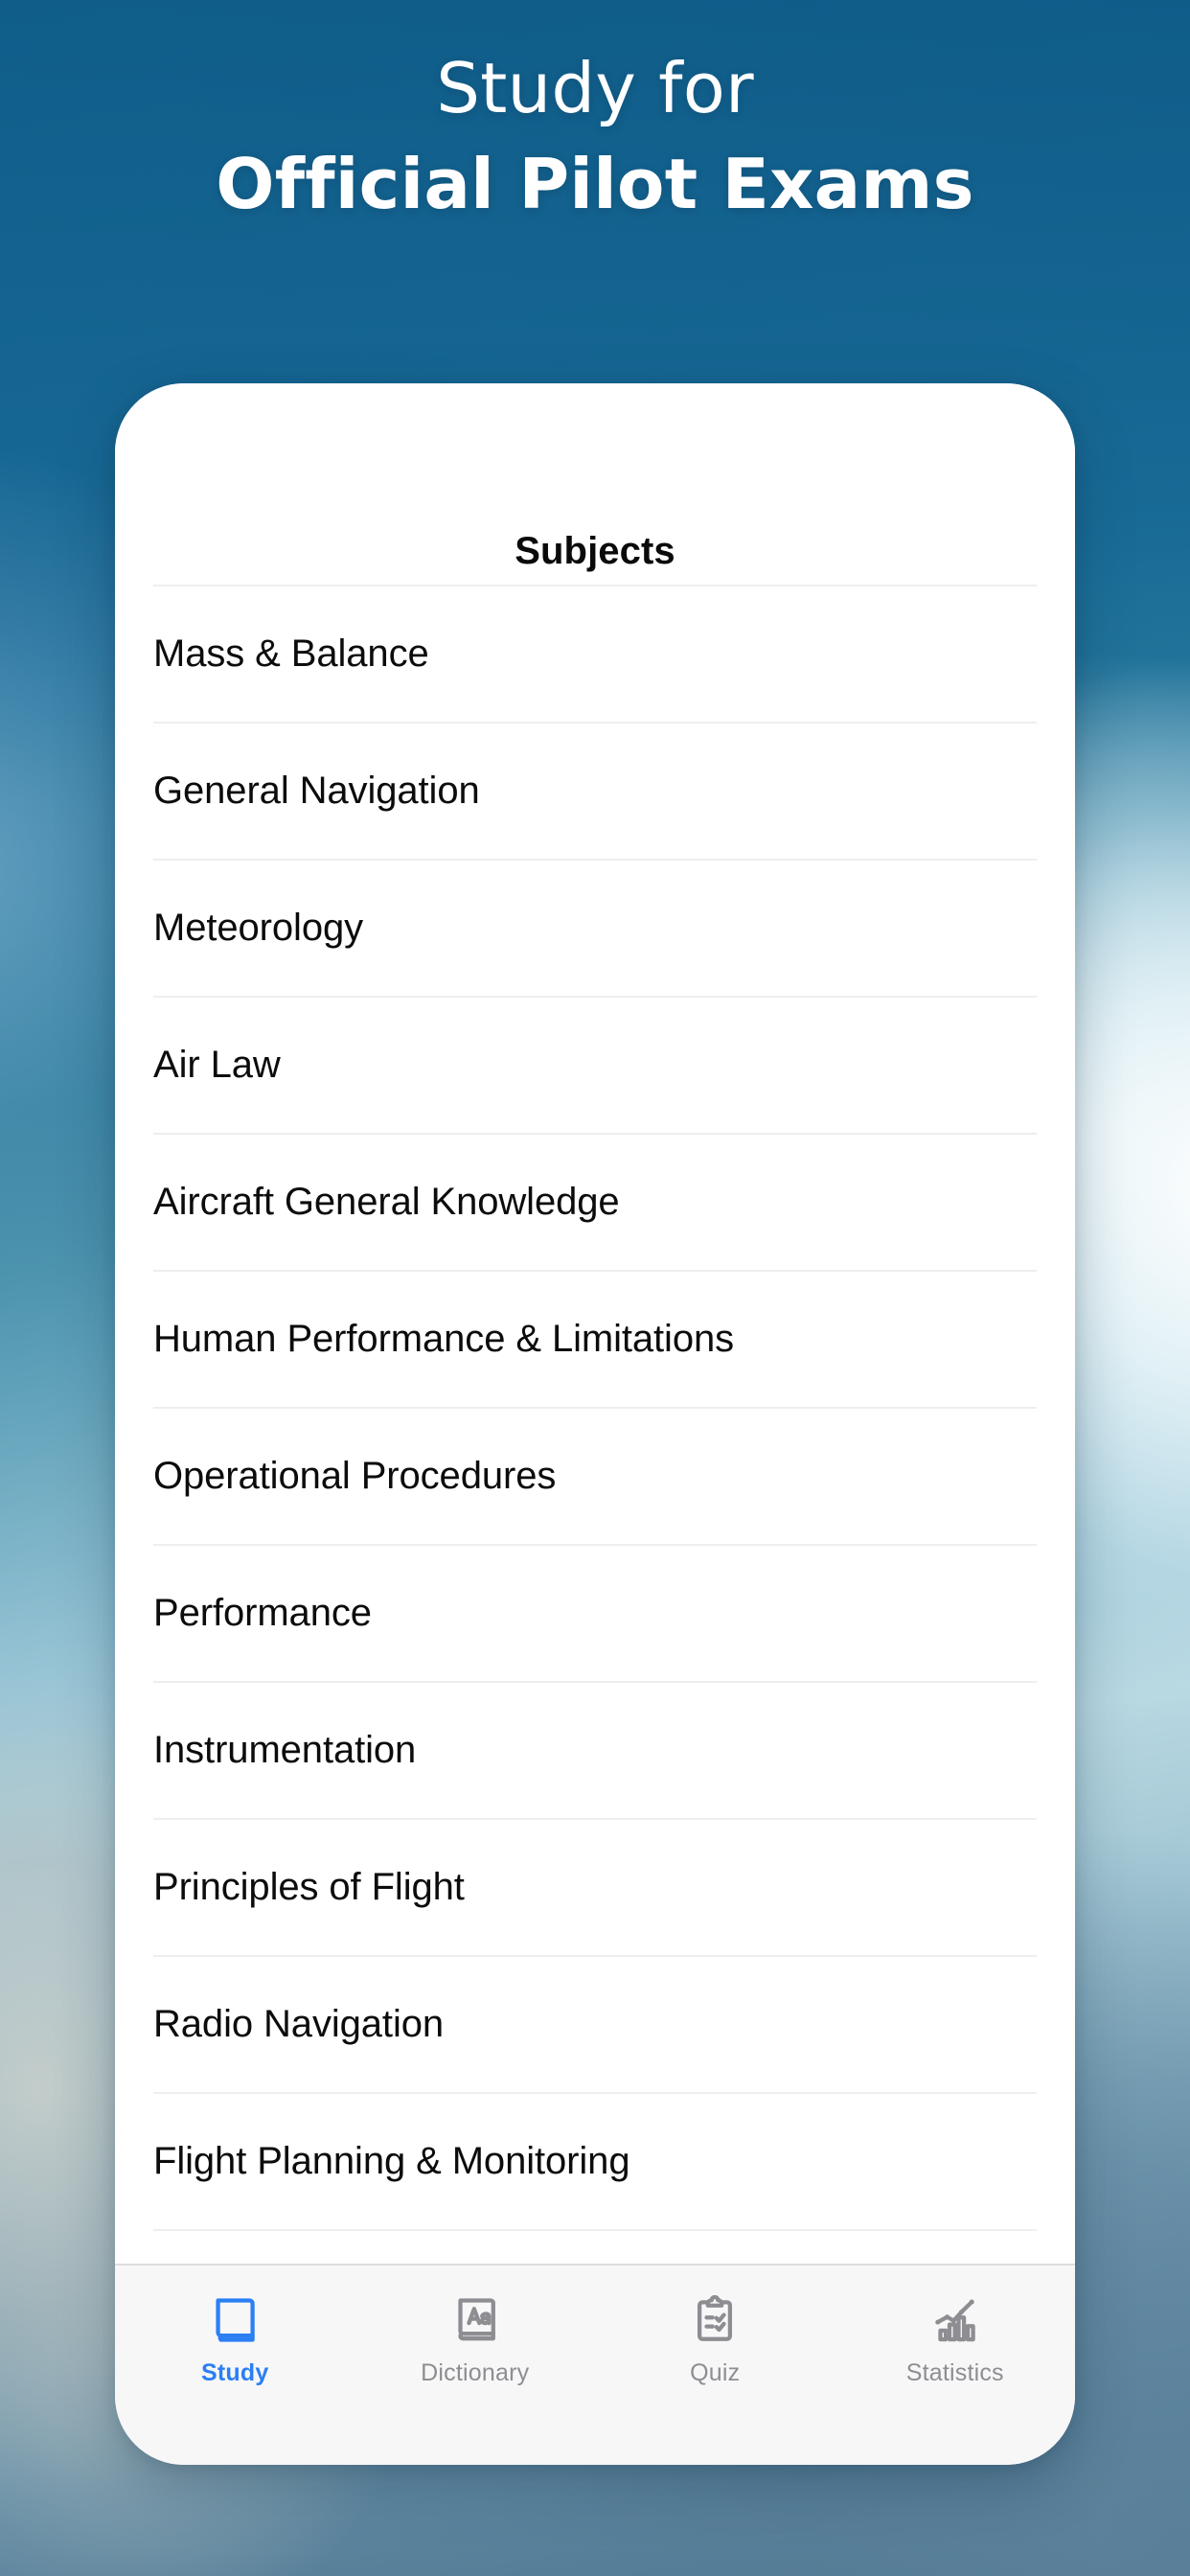  I want to click on tab-item-quiz: Quiz, so click(715, 2338).